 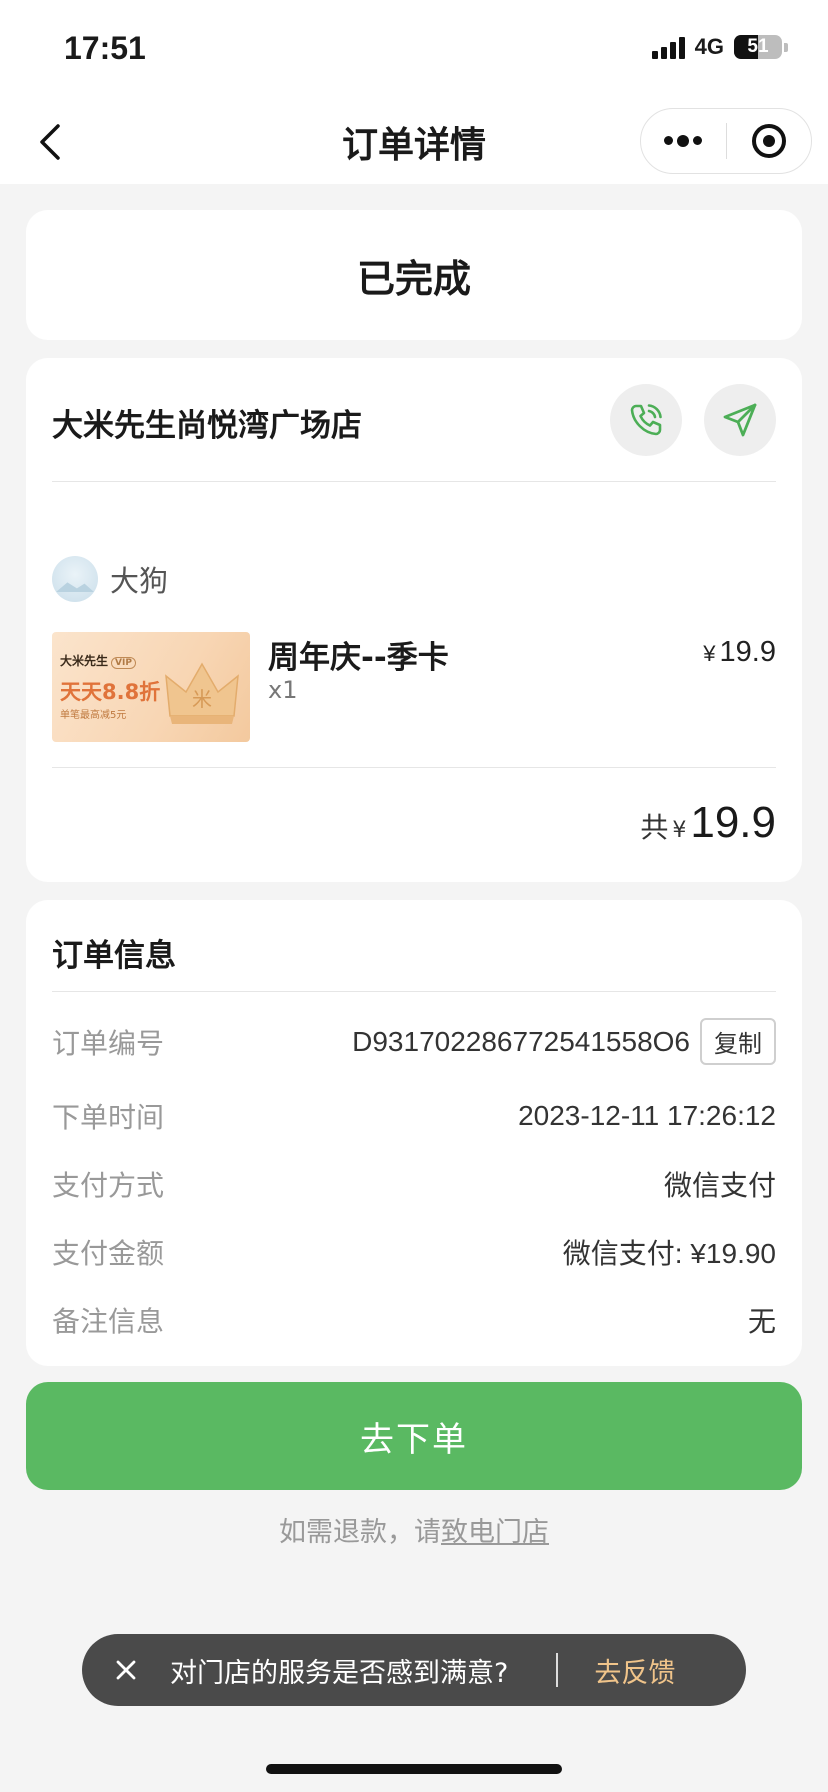 I want to click on product-price: ¥19.9, so click(x=739, y=652).